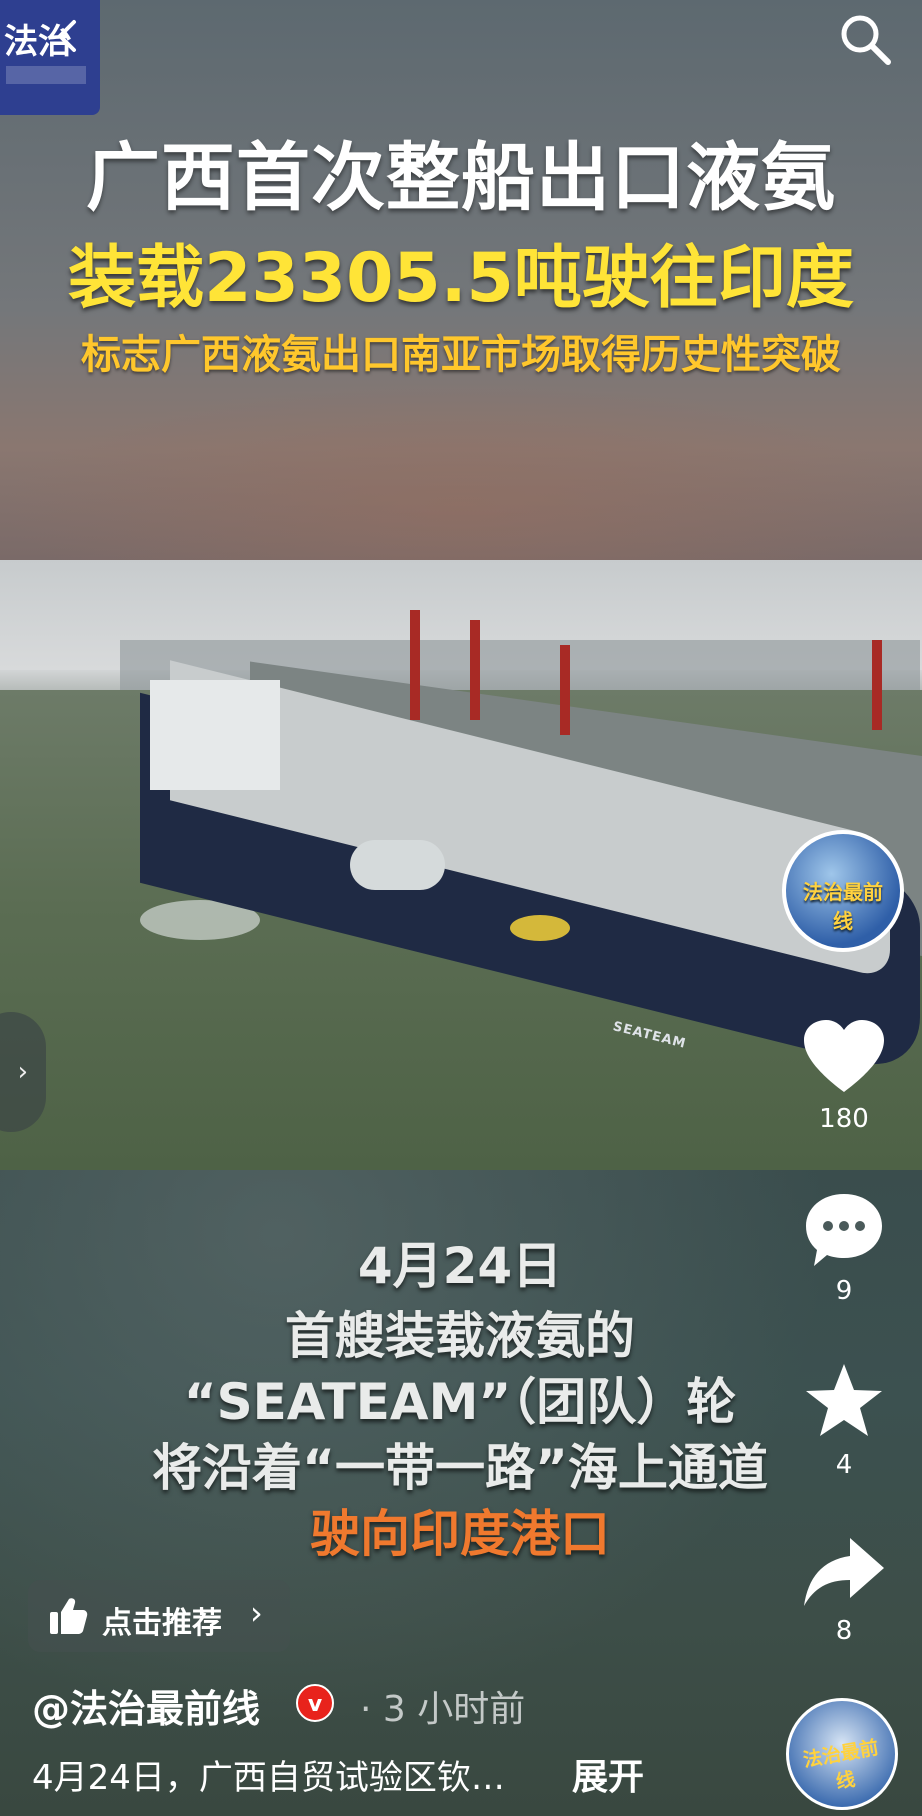  I want to click on caption-highlight: 驶向印度港口, so click(460, 1534).